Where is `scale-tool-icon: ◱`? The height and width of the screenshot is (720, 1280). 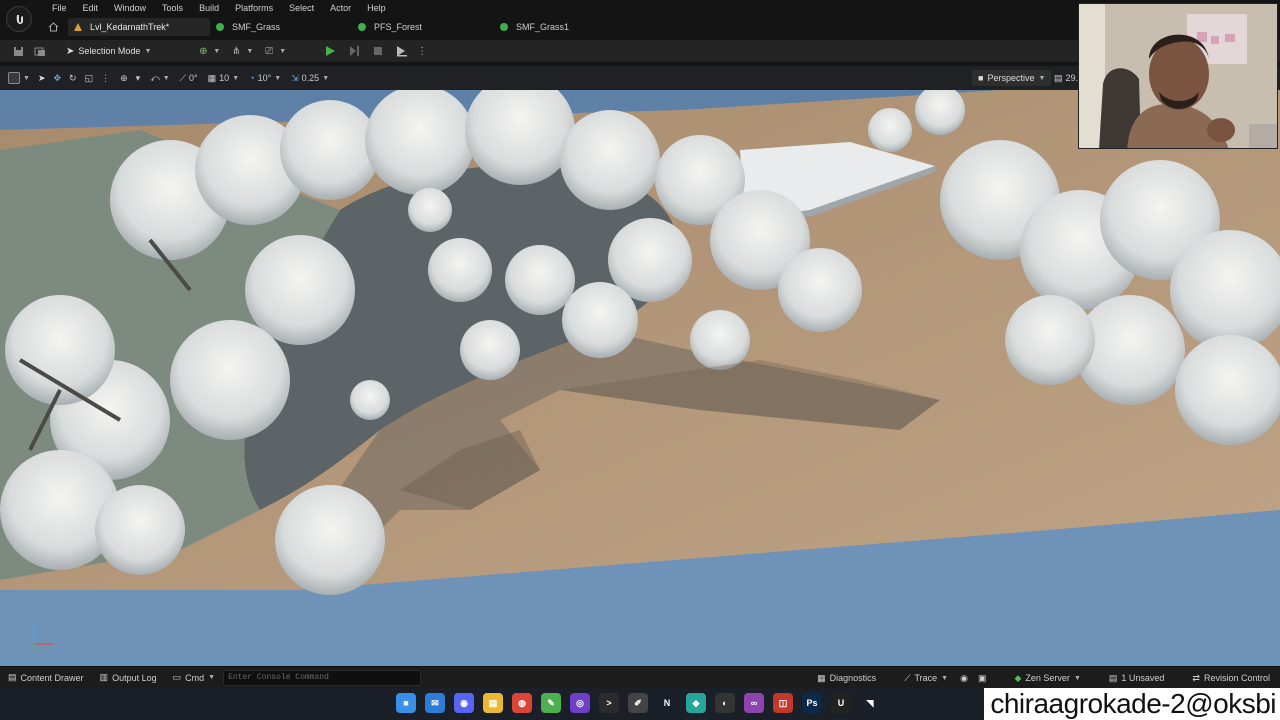 scale-tool-icon: ◱ is located at coordinates (89, 78).